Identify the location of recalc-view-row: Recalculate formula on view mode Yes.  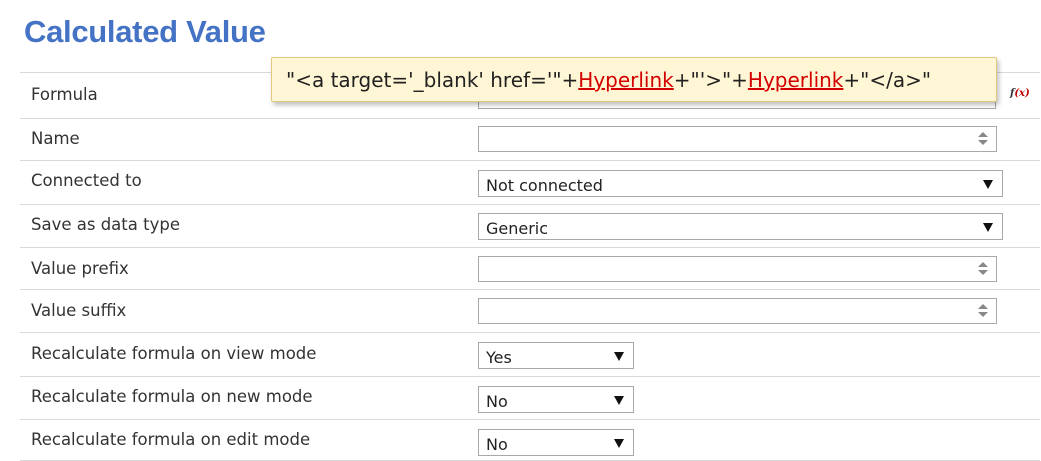
(530, 354).